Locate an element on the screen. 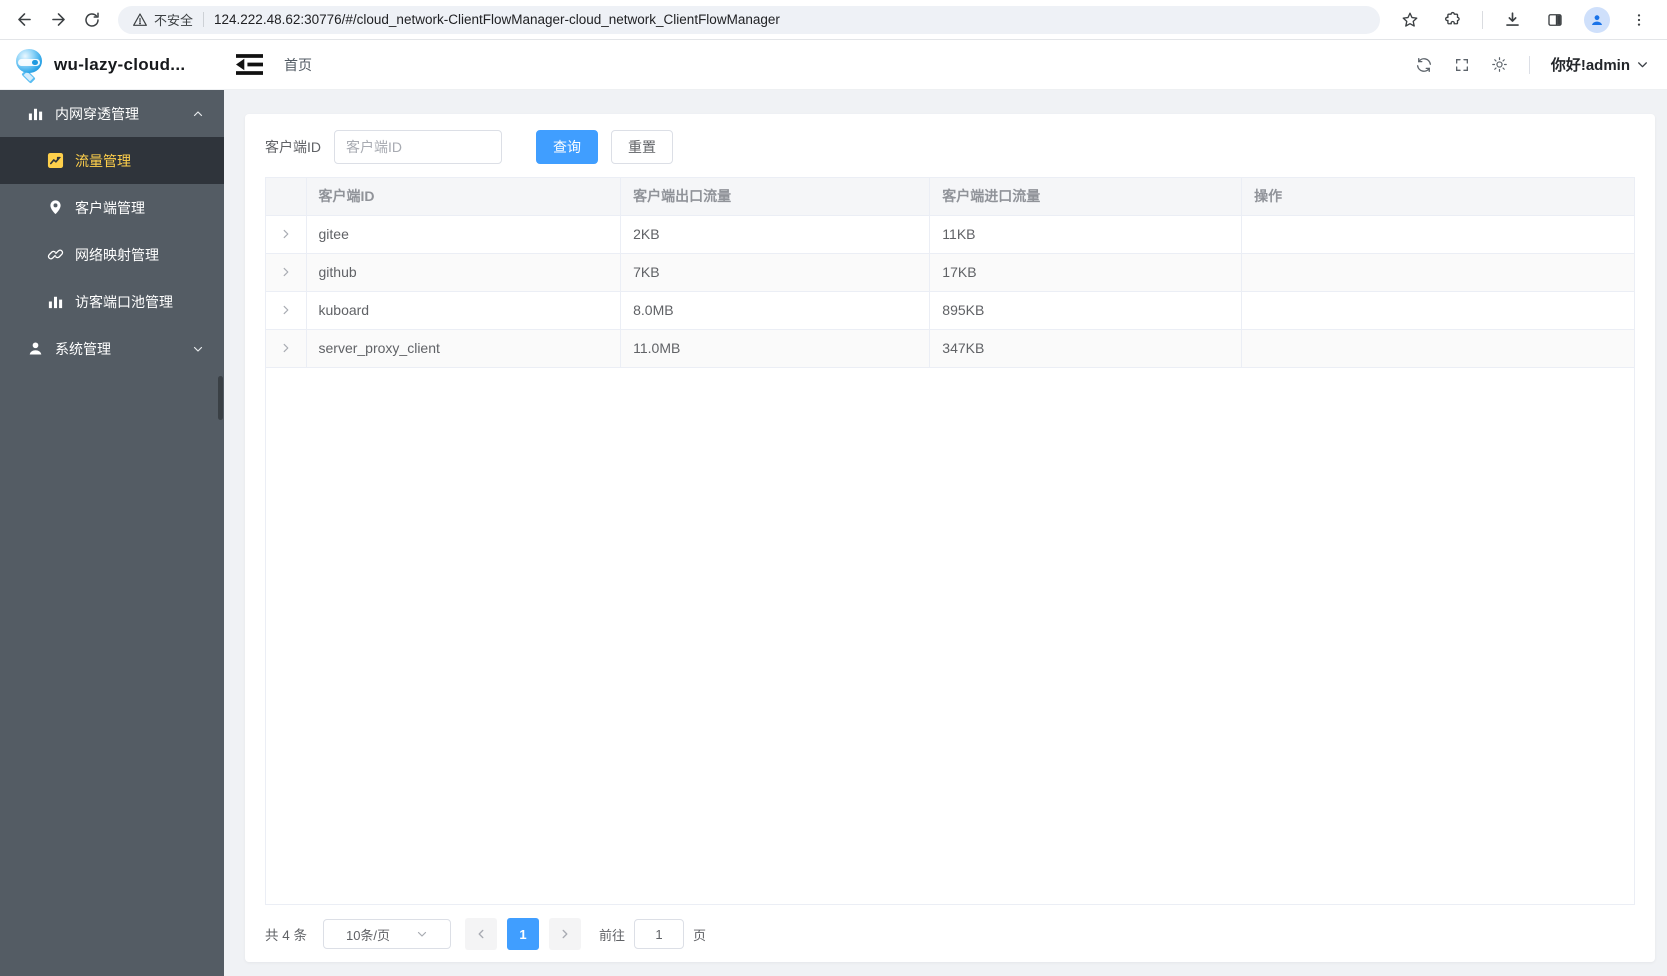 This screenshot has width=1667, height=976. side-panel-button is located at coordinates (1555, 20).